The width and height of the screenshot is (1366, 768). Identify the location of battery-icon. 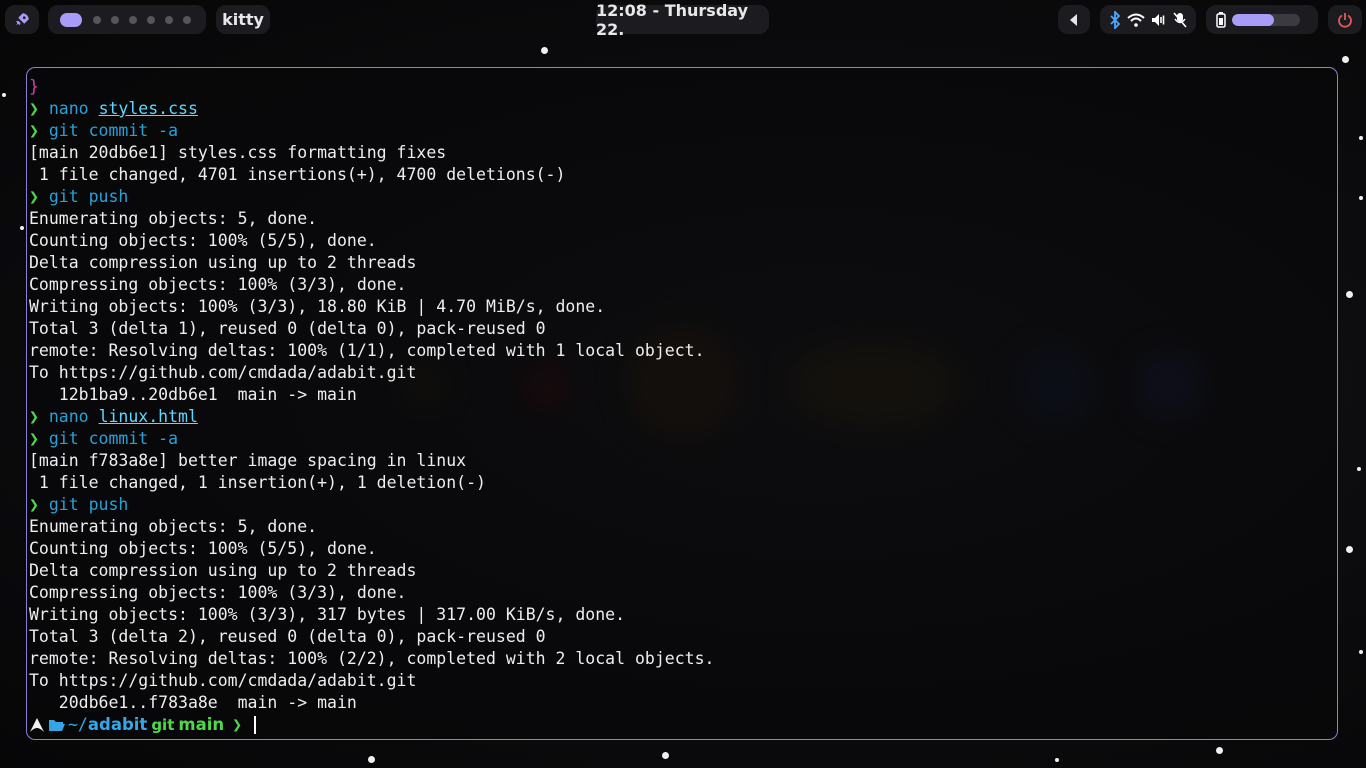
(1221, 19).